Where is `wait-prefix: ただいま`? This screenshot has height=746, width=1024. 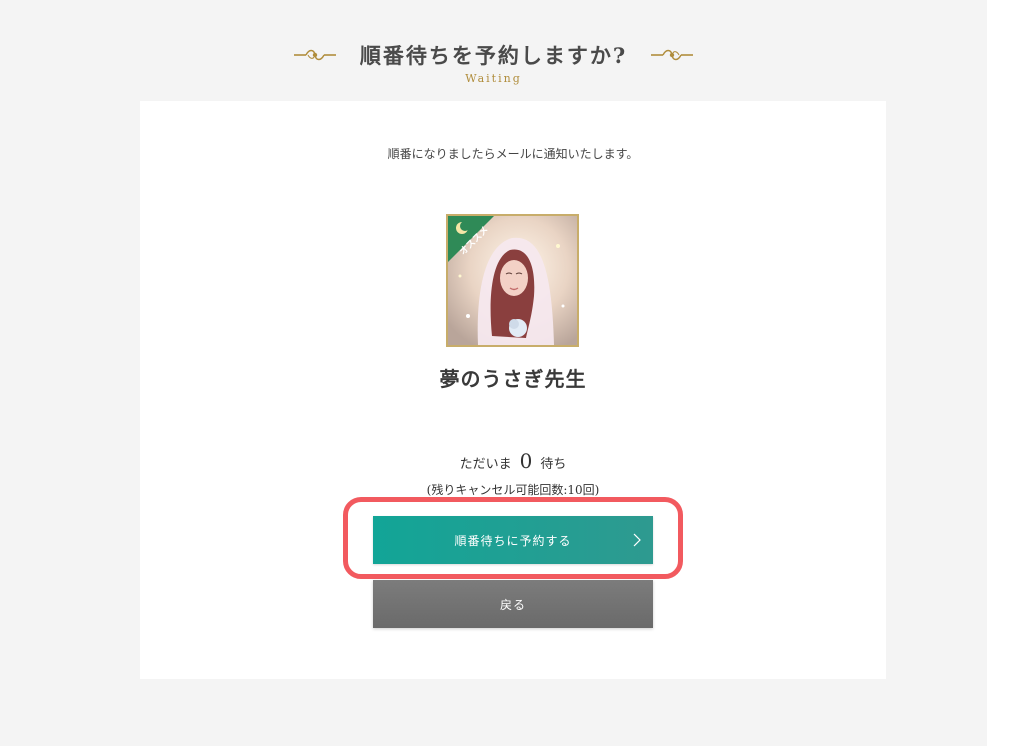
wait-prefix: ただいま is located at coordinates (485, 464).